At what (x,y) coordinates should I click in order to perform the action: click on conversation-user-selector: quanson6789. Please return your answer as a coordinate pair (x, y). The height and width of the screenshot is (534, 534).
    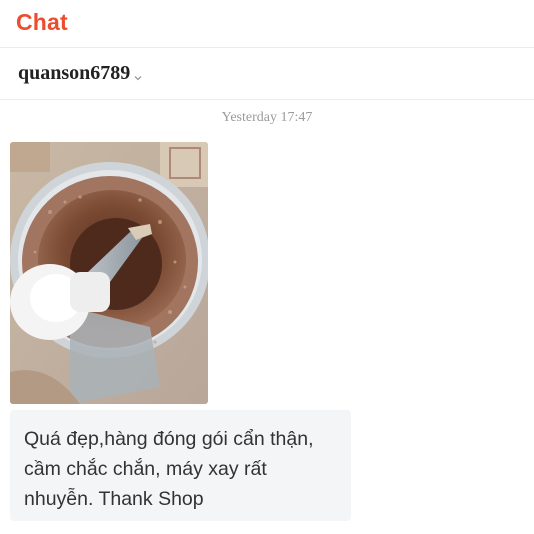
    Looking at the image, I should click on (80, 73).